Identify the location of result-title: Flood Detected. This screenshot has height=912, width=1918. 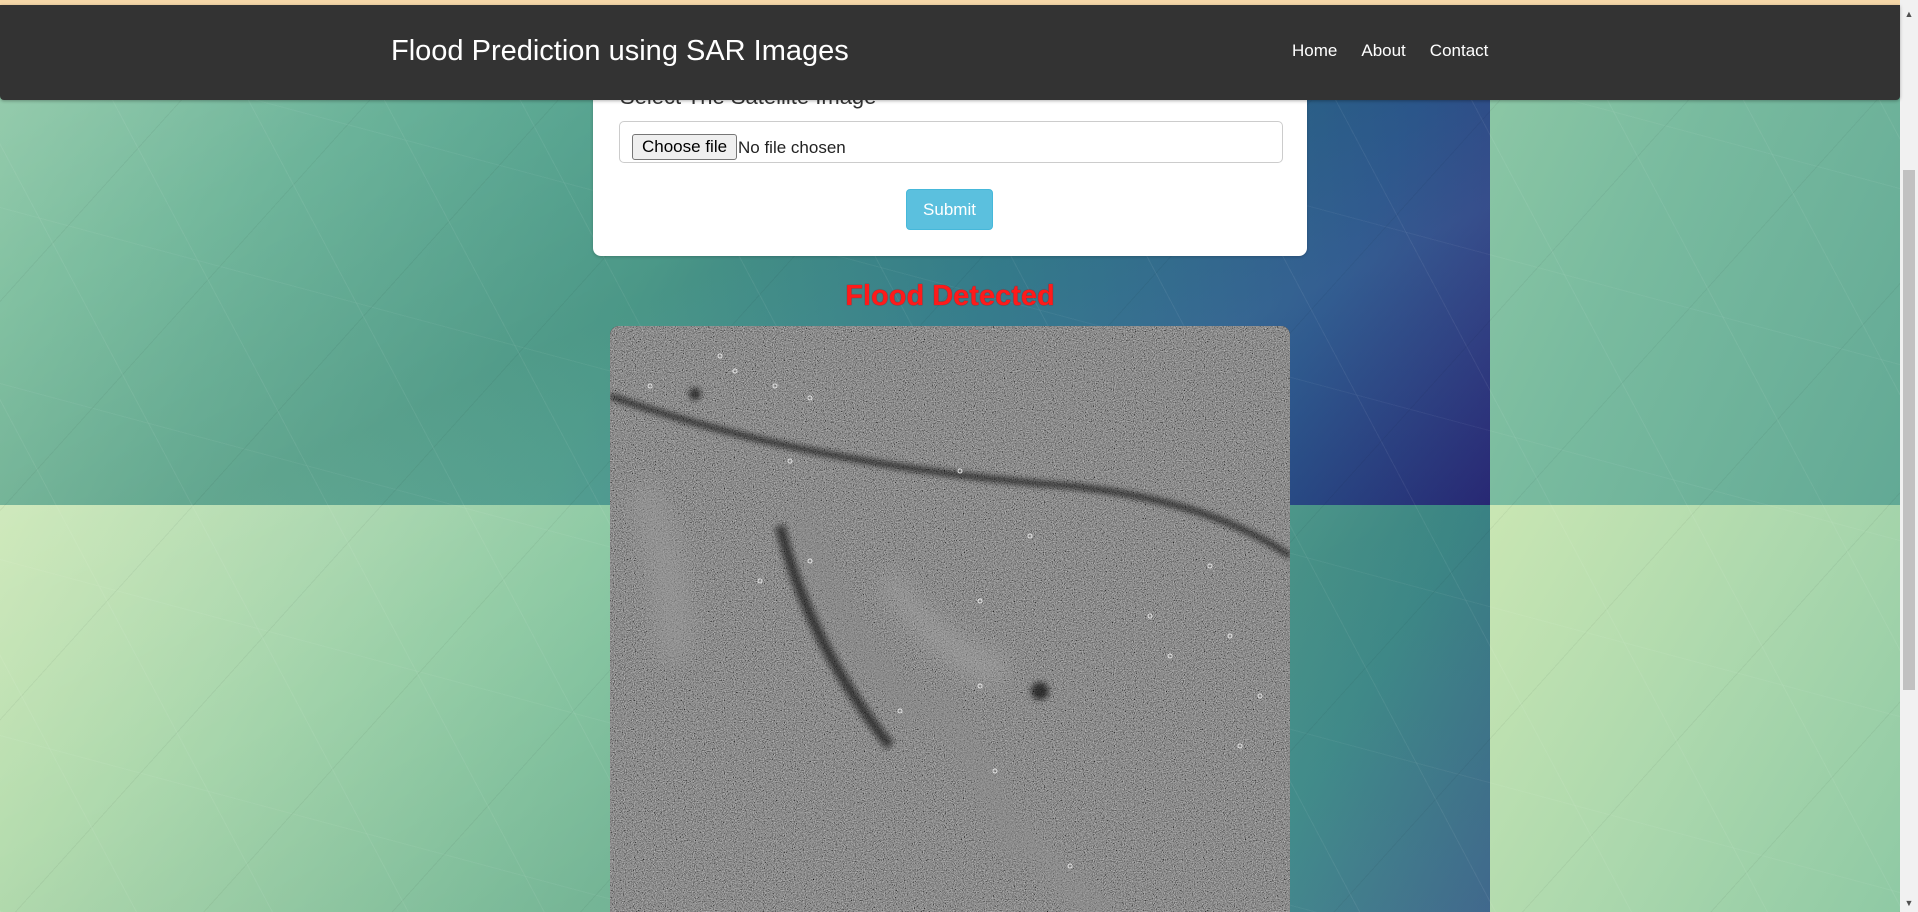
(950, 296).